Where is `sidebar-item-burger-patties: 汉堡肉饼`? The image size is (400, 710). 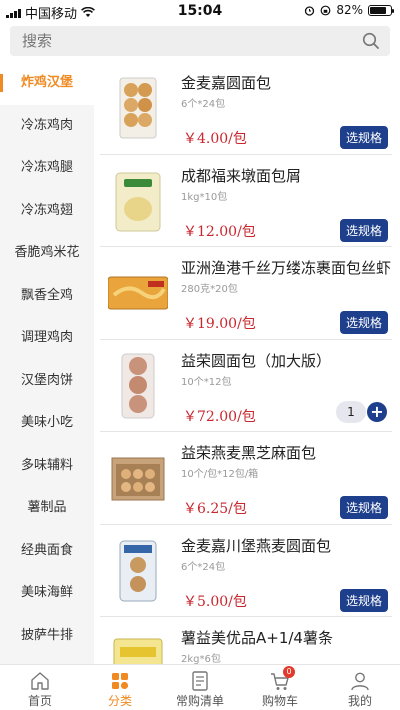
sidebar-item-burger-patties: 汉堡肉饼 is located at coordinates (47, 381).